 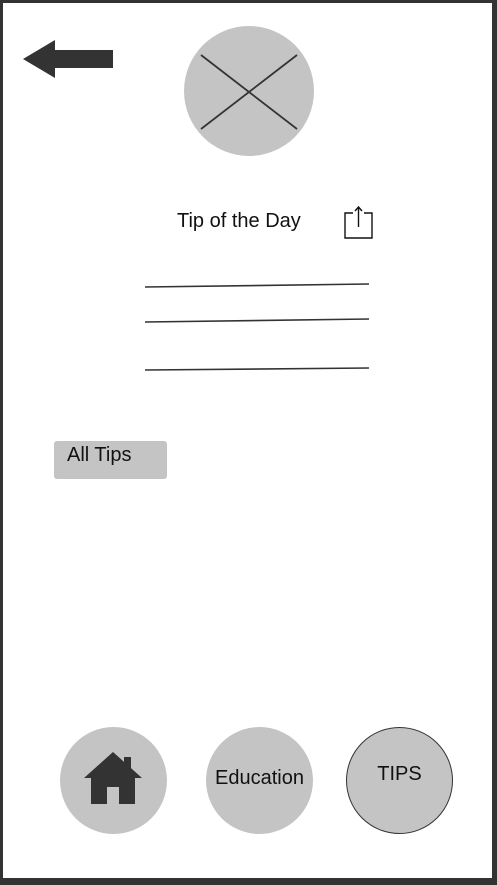 What do you see at coordinates (257, 327) in the screenshot?
I see `tip-text-lines` at bounding box center [257, 327].